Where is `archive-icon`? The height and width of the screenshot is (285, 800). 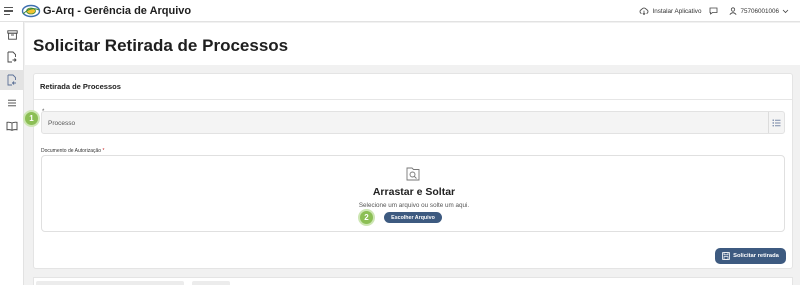
archive-icon is located at coordinates (12, 35).